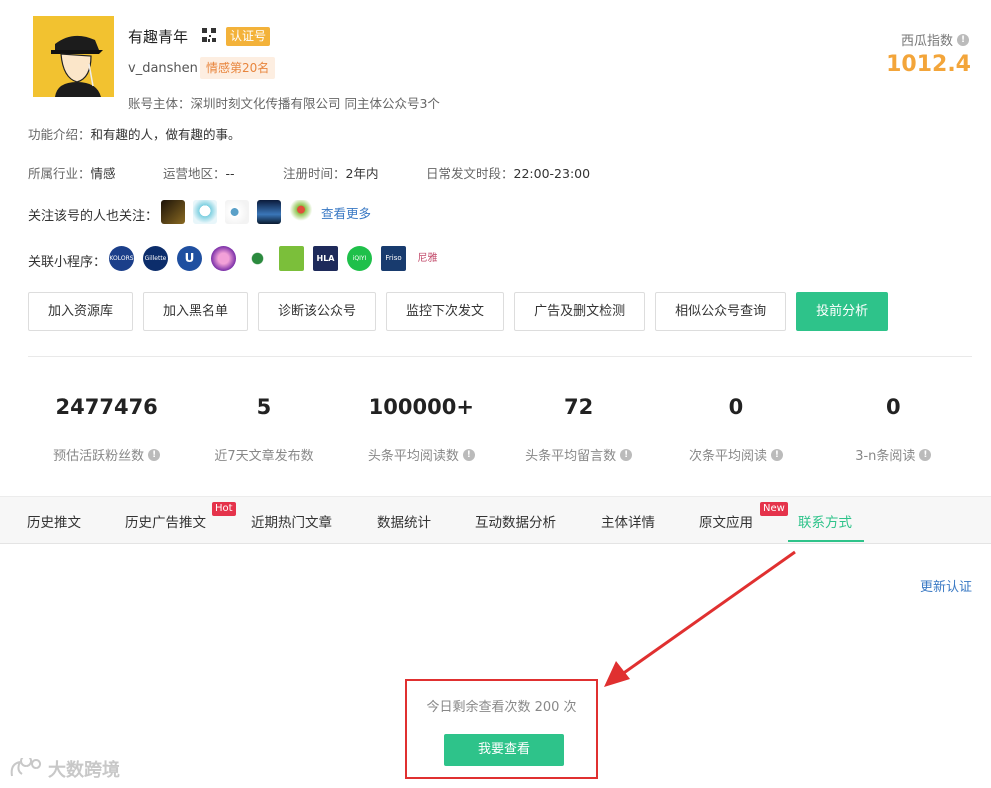 This screenshot has height=788, width=991. Describe the element at coordinates (163, 68) in the screenshot. I see `wechat-id: v_danshen` at that location.